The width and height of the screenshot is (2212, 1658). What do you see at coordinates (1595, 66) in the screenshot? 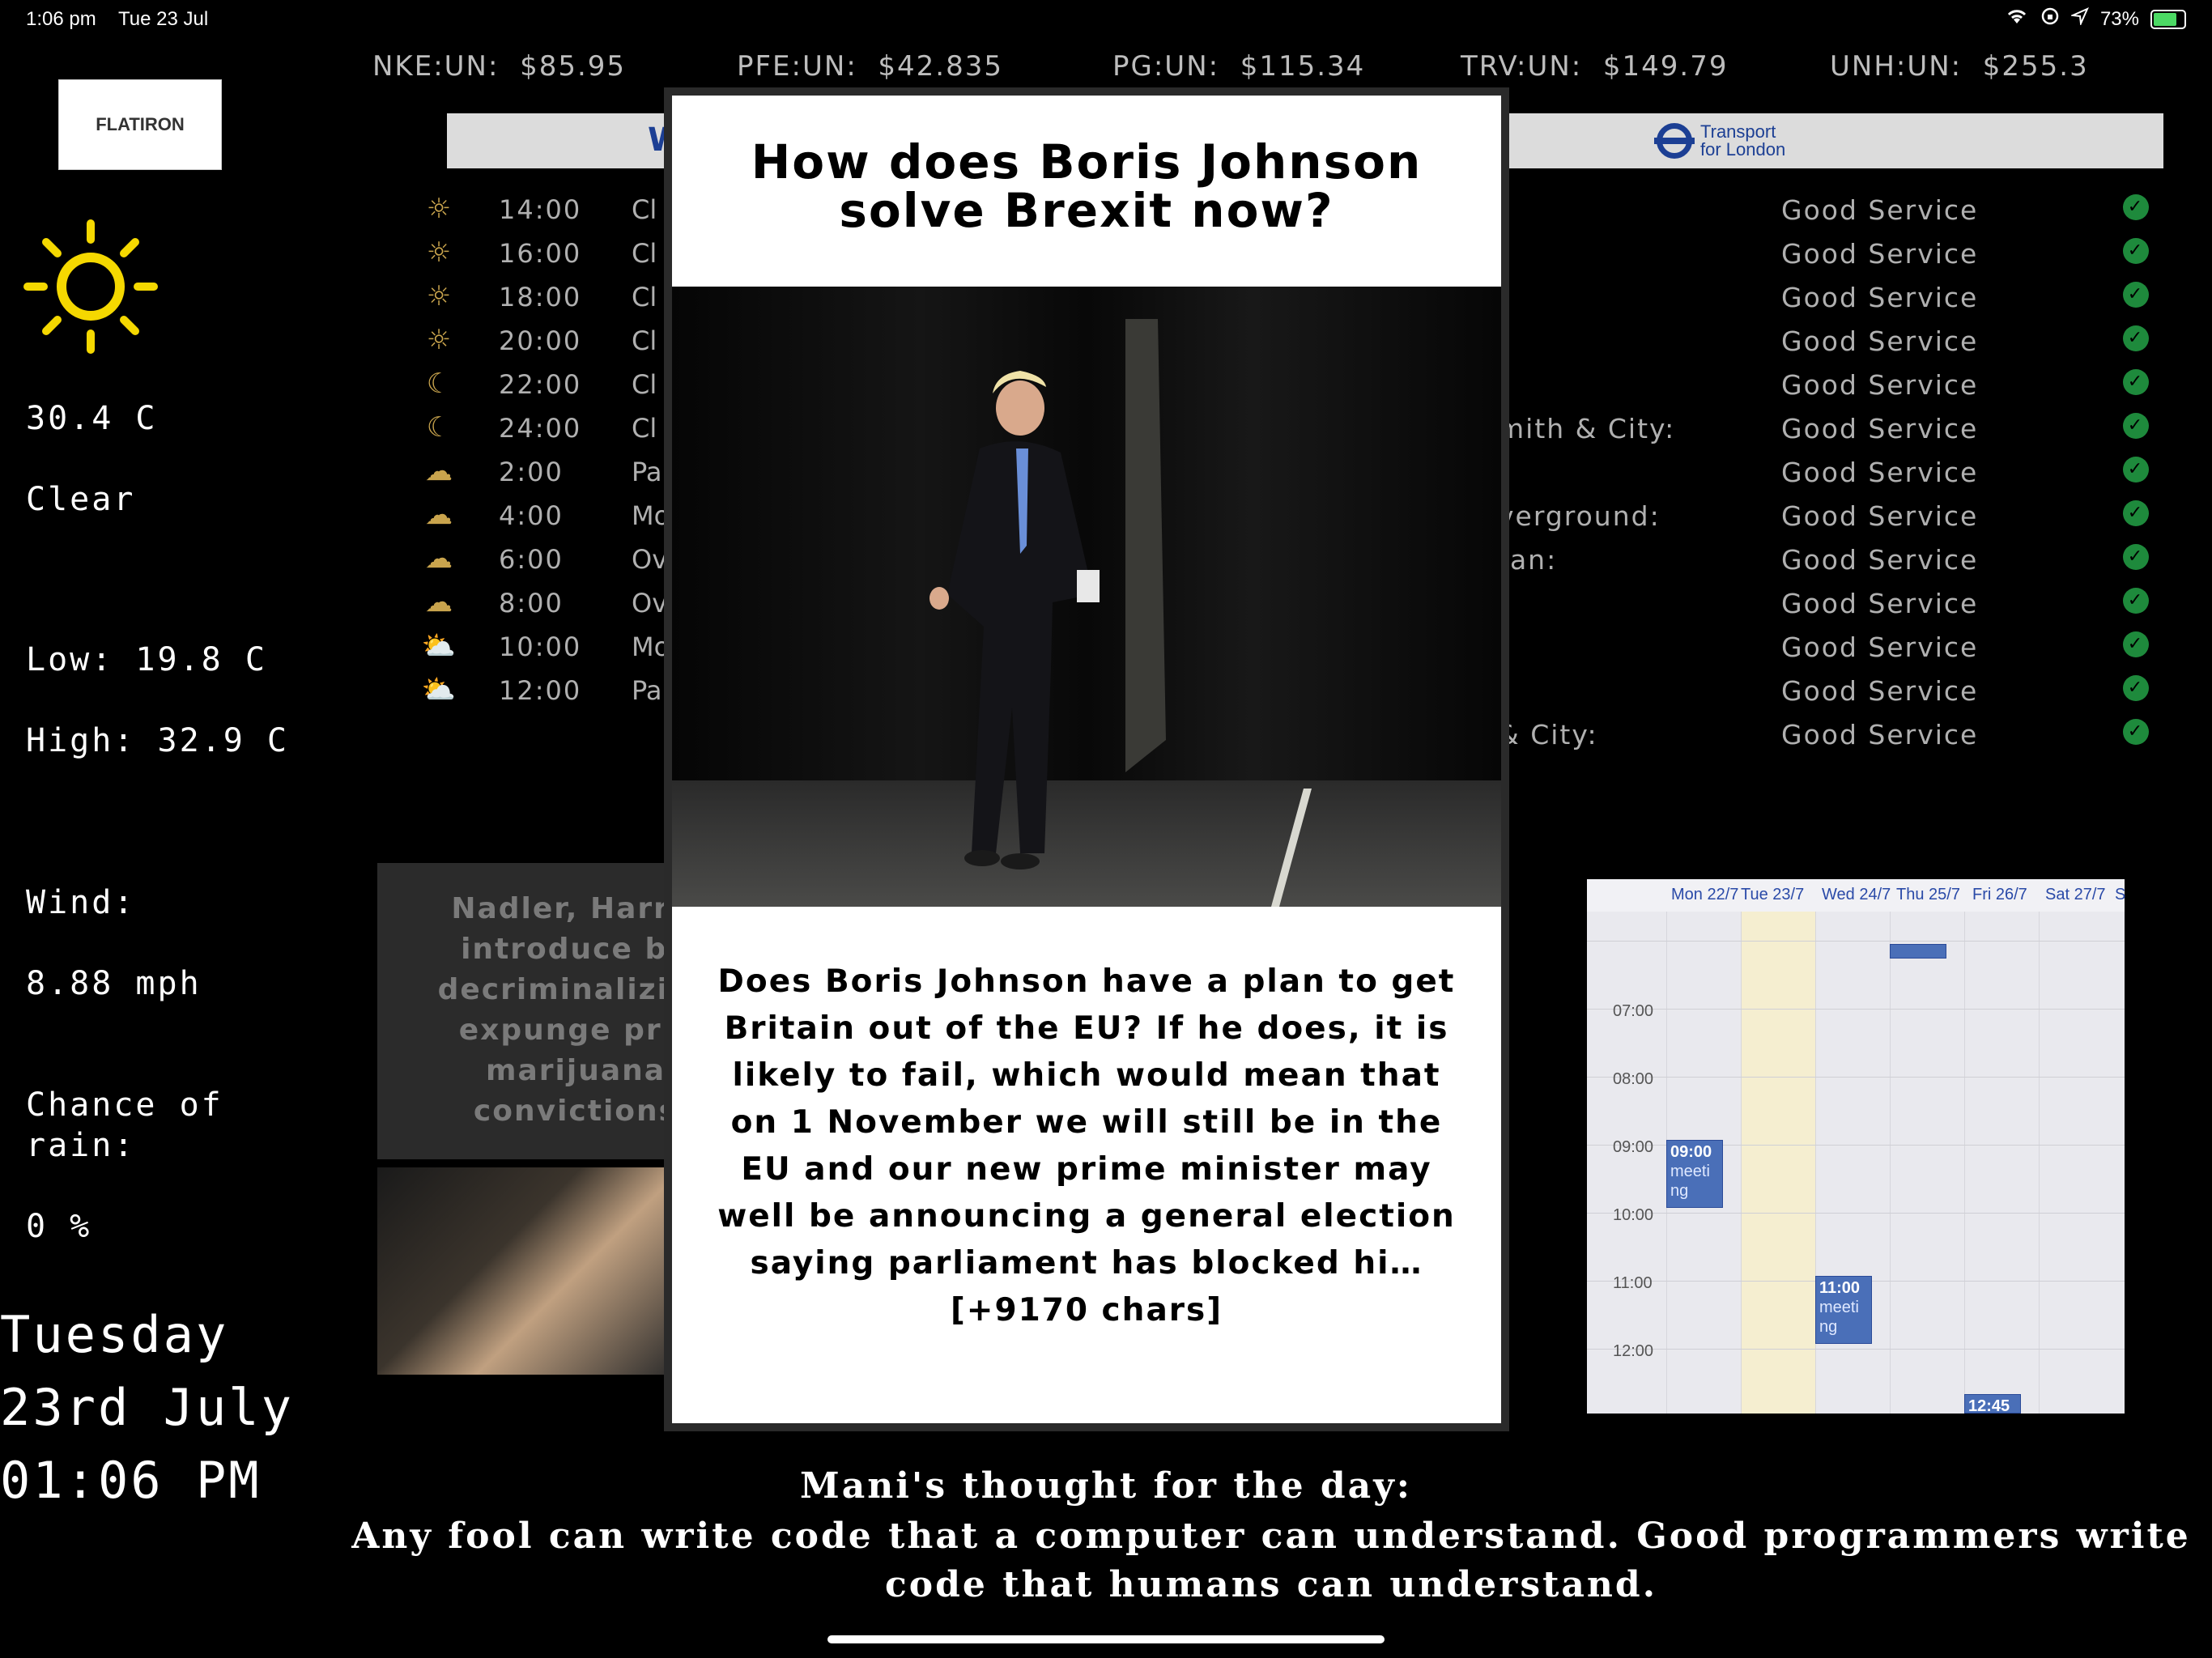
I see `ticker-item: TRV:UN: $149.79` at bounding box center [1595, 66].